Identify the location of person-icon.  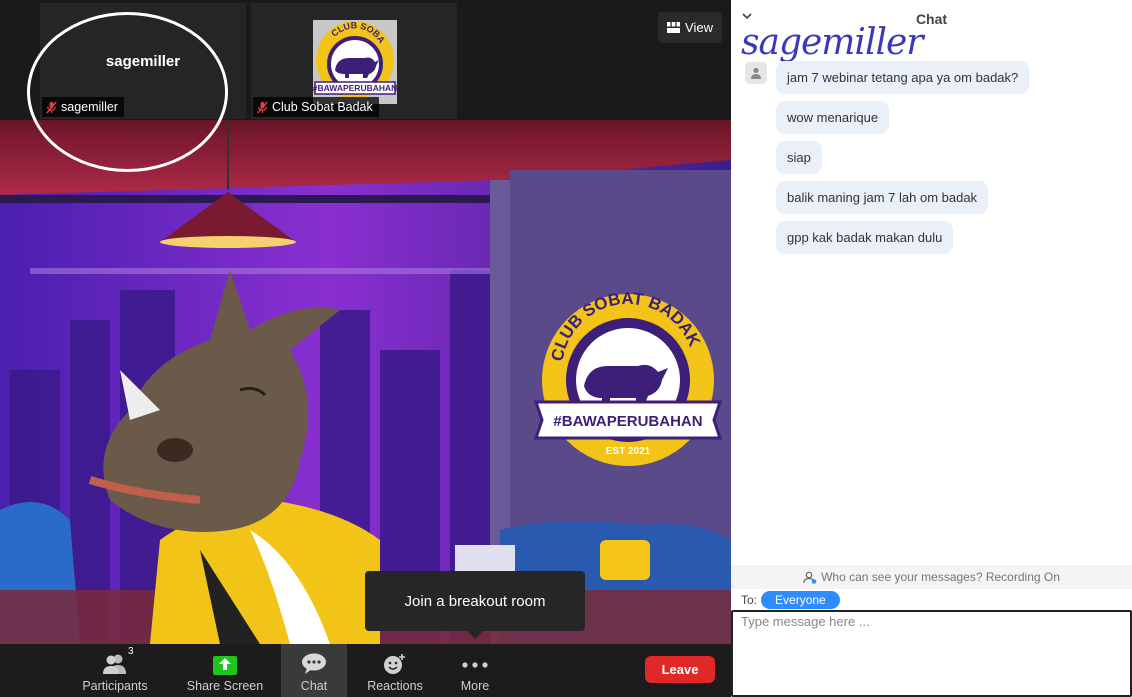
(756, 73).